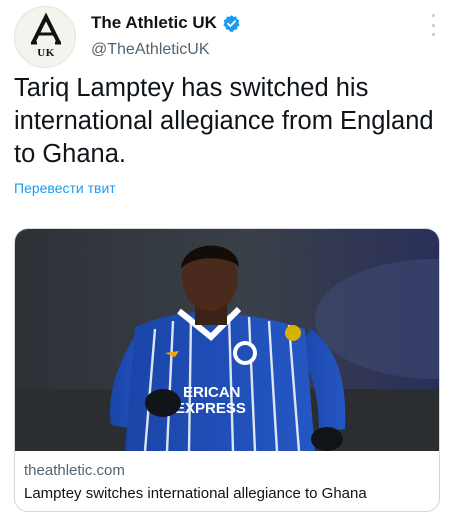  Describe the element at coordinates (45, 37) in the screenshot. I see `account-avatar: UK` at that location.